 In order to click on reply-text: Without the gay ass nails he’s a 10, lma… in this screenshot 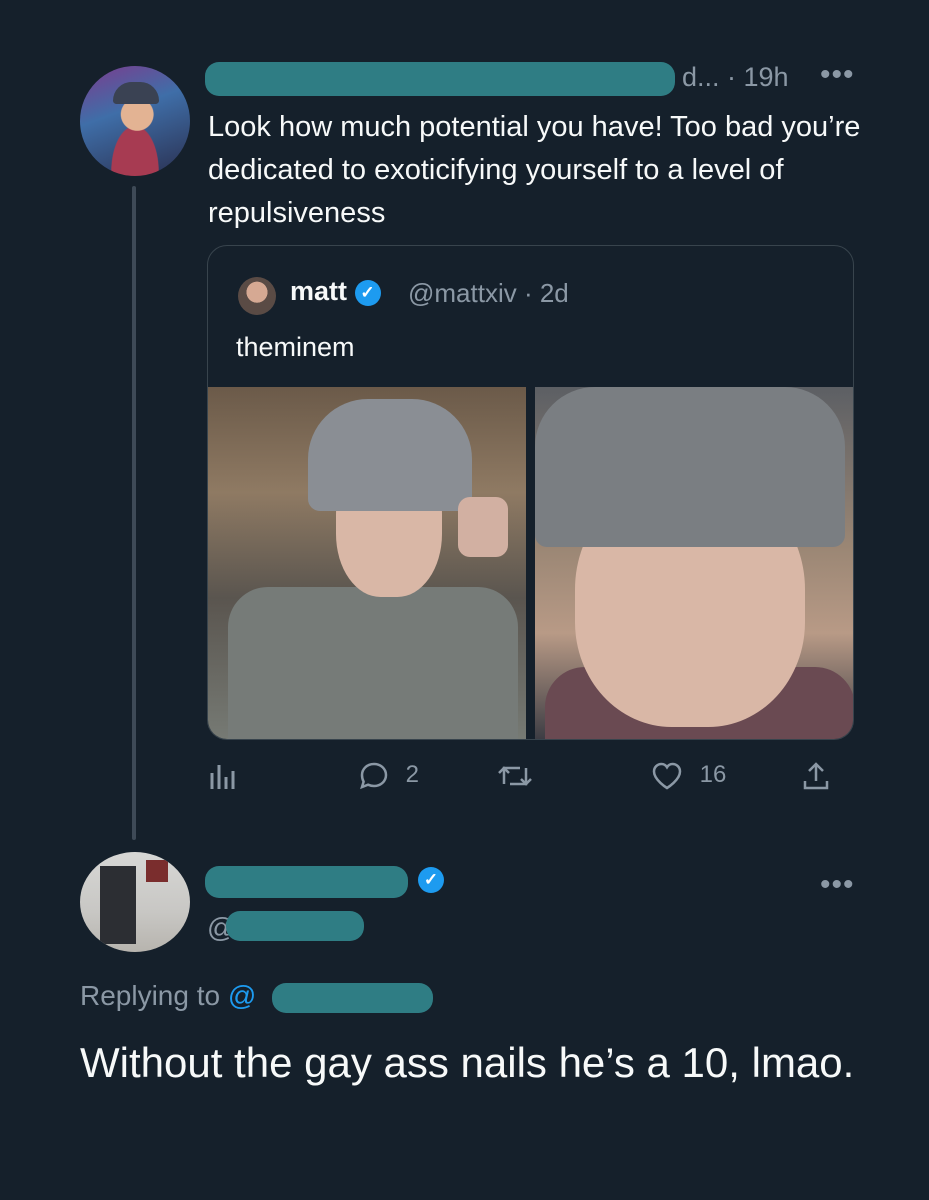, I will do `click(467, 1062)`.